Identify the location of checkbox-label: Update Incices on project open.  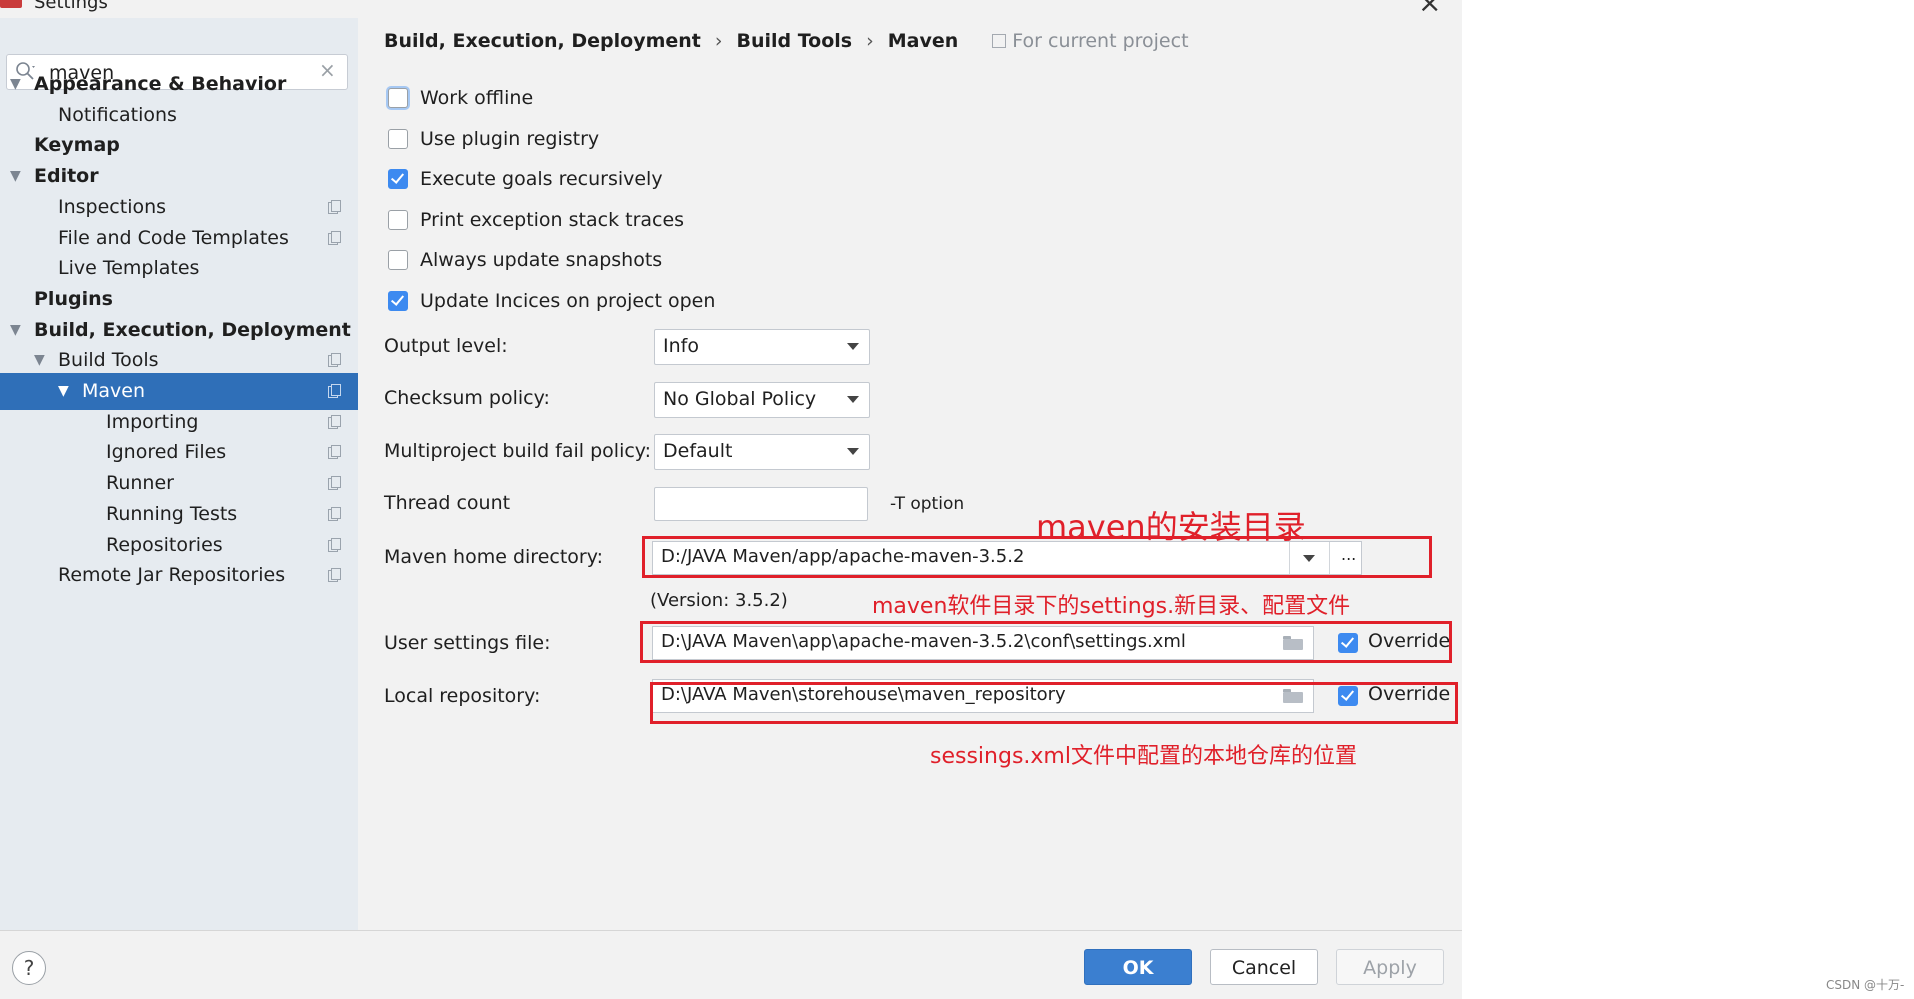
(568, 301).